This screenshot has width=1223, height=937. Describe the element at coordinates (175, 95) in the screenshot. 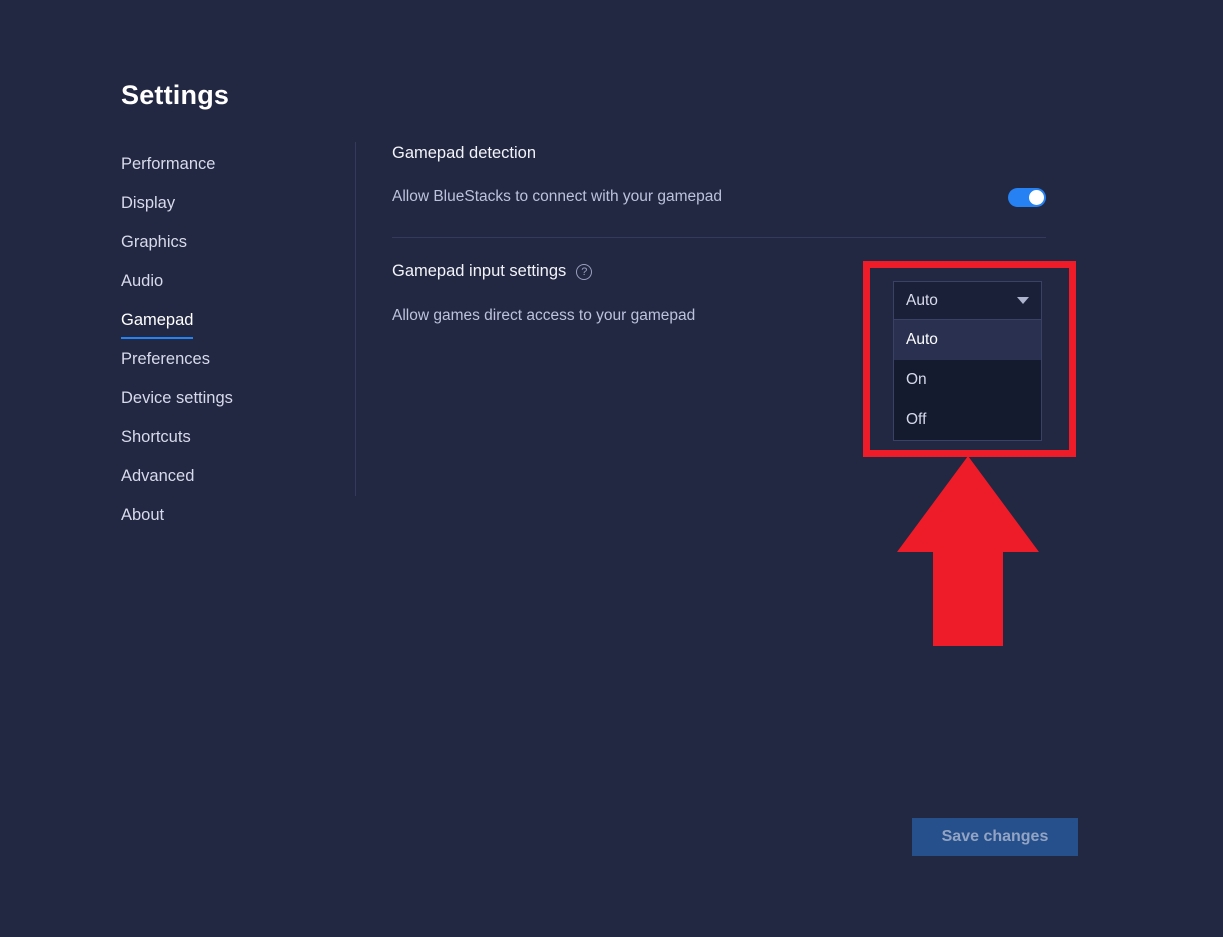

I see `page-title: Settings` at that location.